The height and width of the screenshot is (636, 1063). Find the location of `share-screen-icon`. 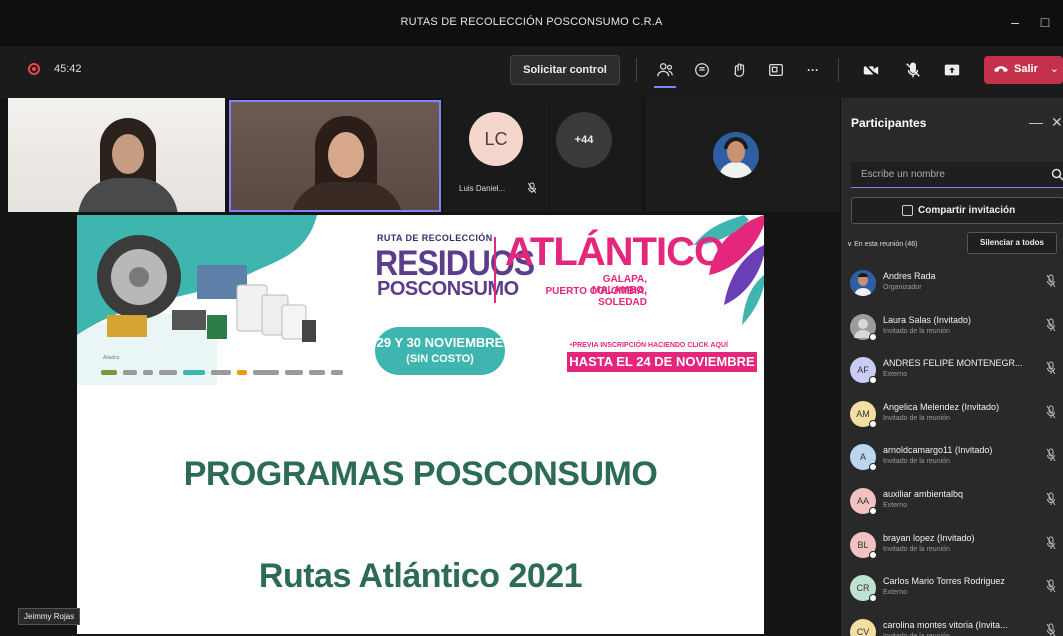

share-screen-icon is located at coordinates (952, 70).